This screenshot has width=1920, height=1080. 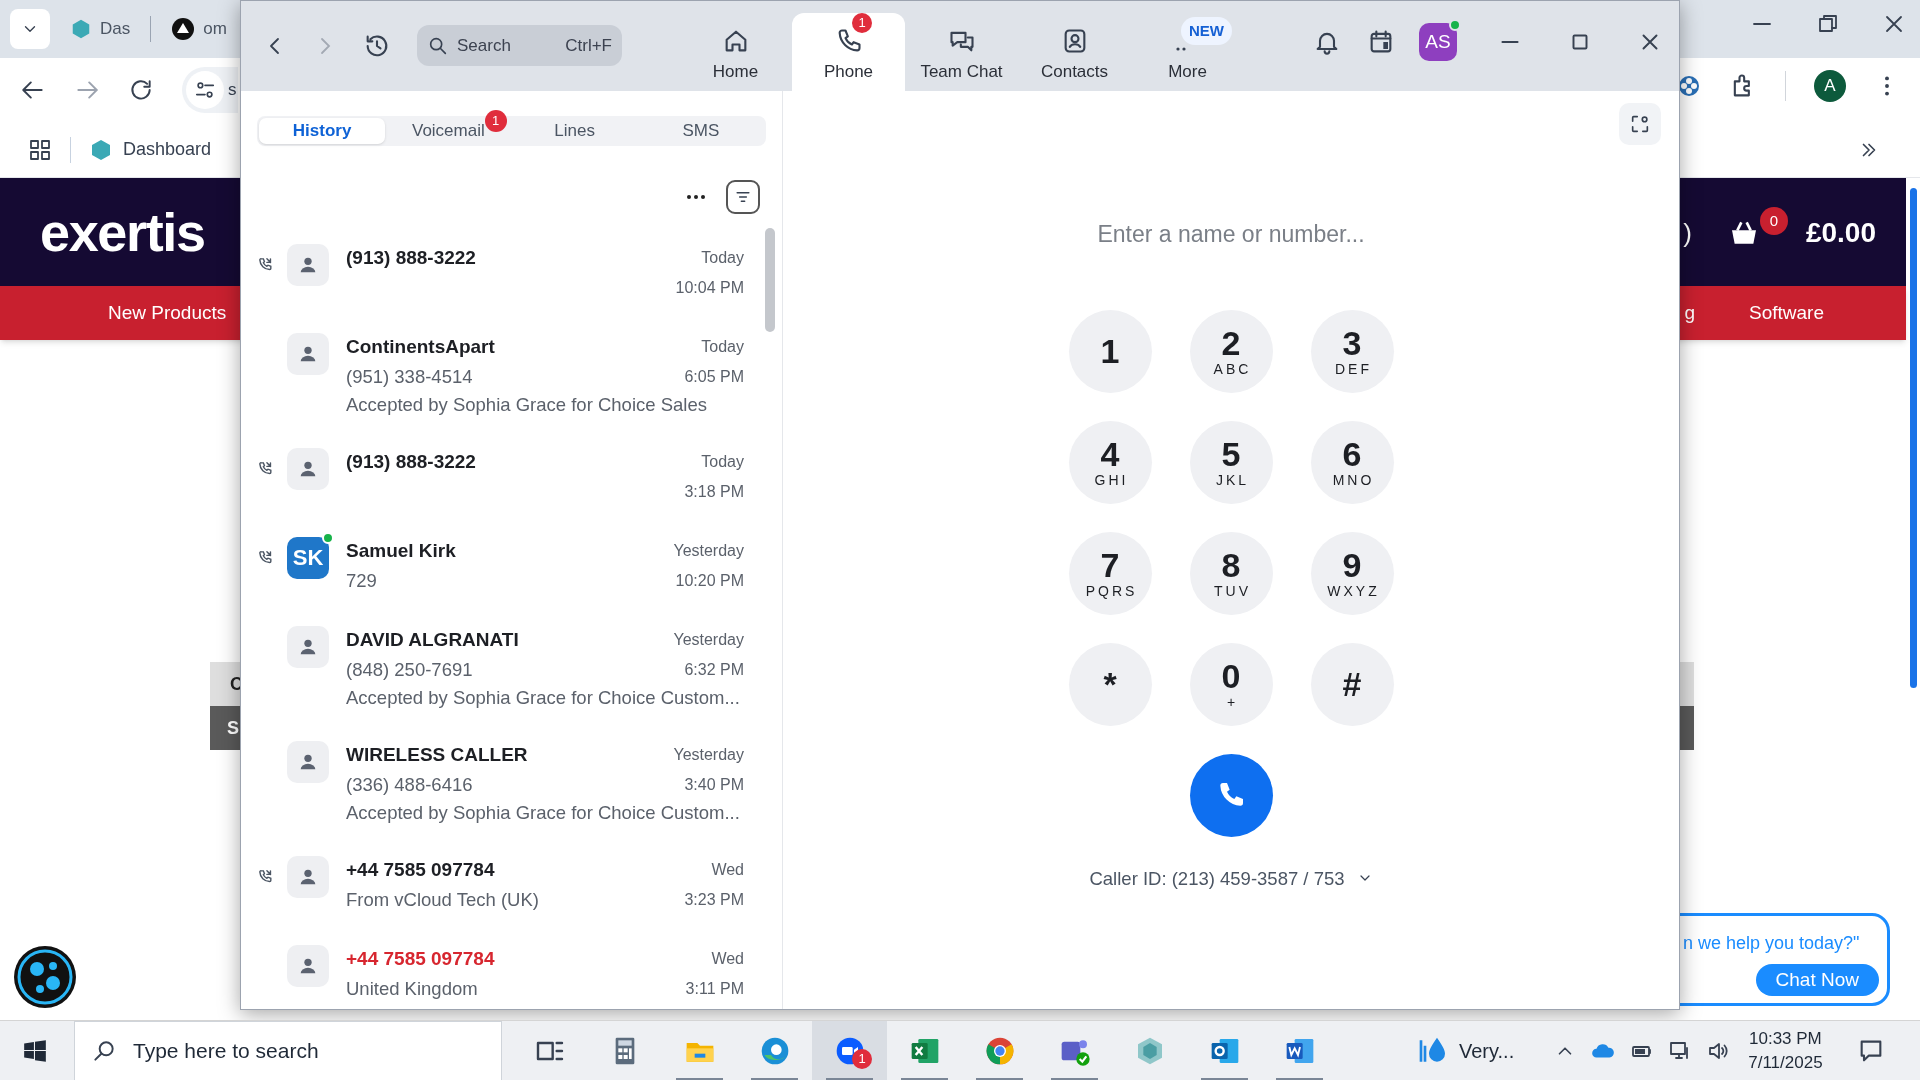 I want to click on apps-icon, so click(x=40, y=149).